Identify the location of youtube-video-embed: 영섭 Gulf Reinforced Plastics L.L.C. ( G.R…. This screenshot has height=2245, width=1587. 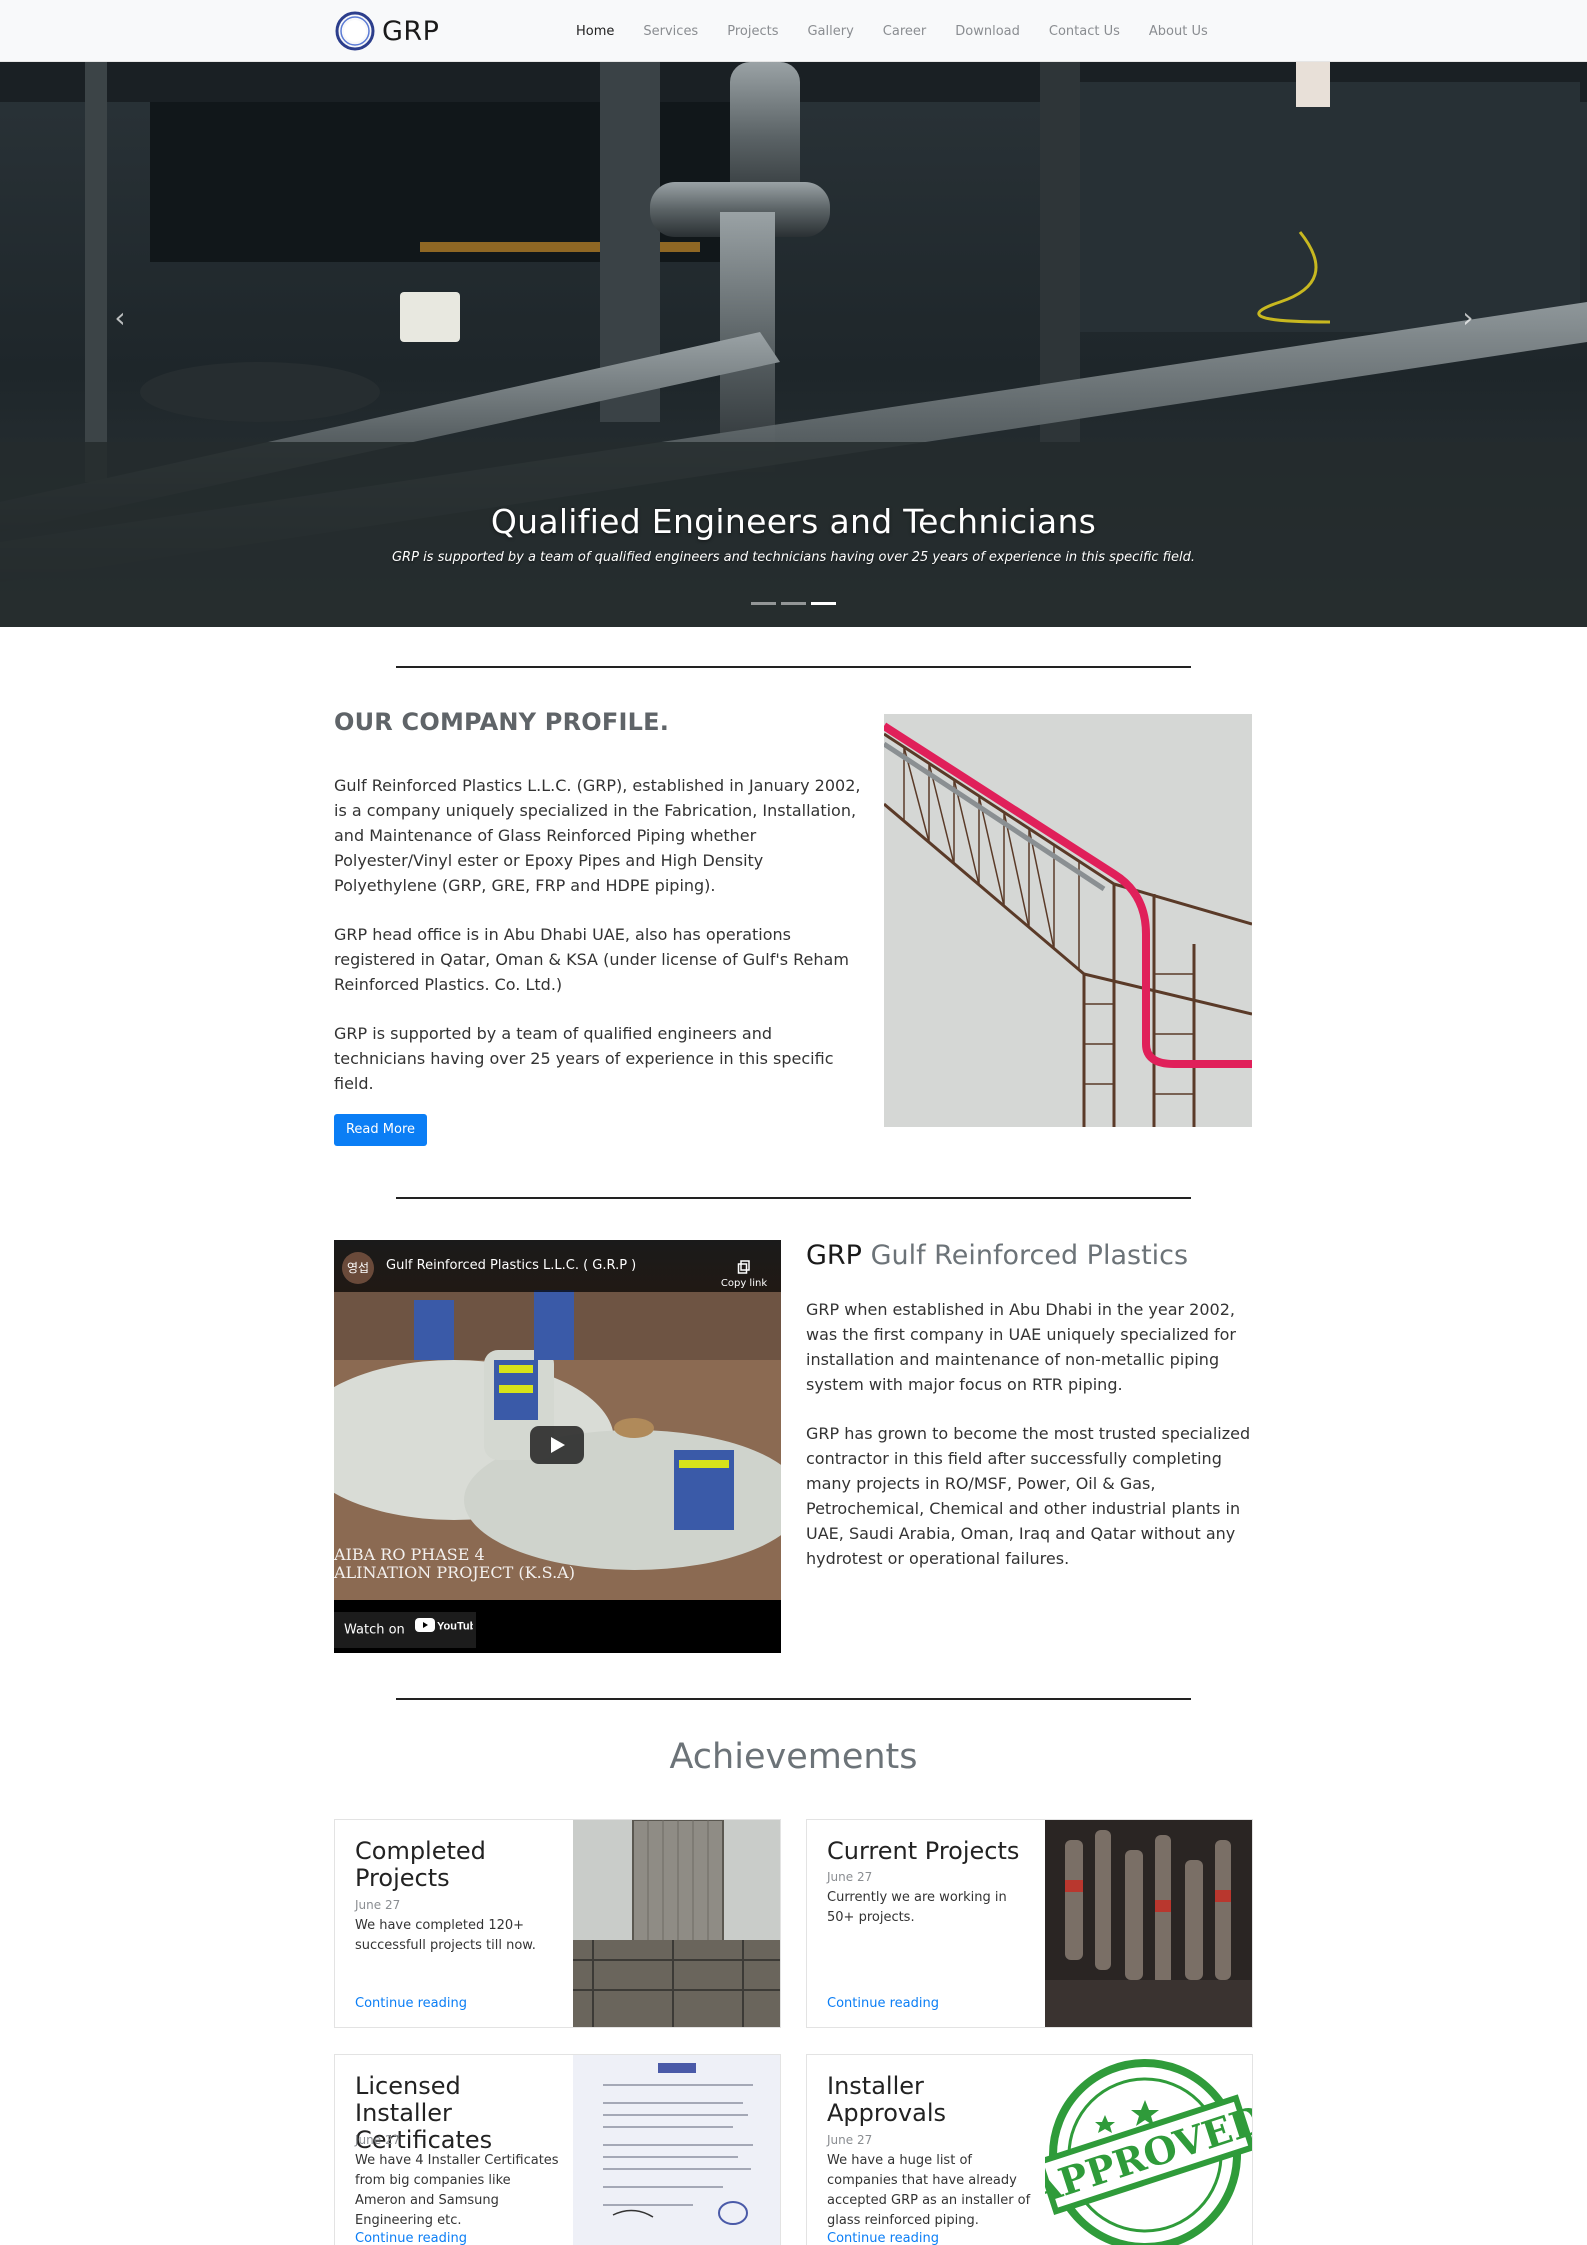
(557, 1446).